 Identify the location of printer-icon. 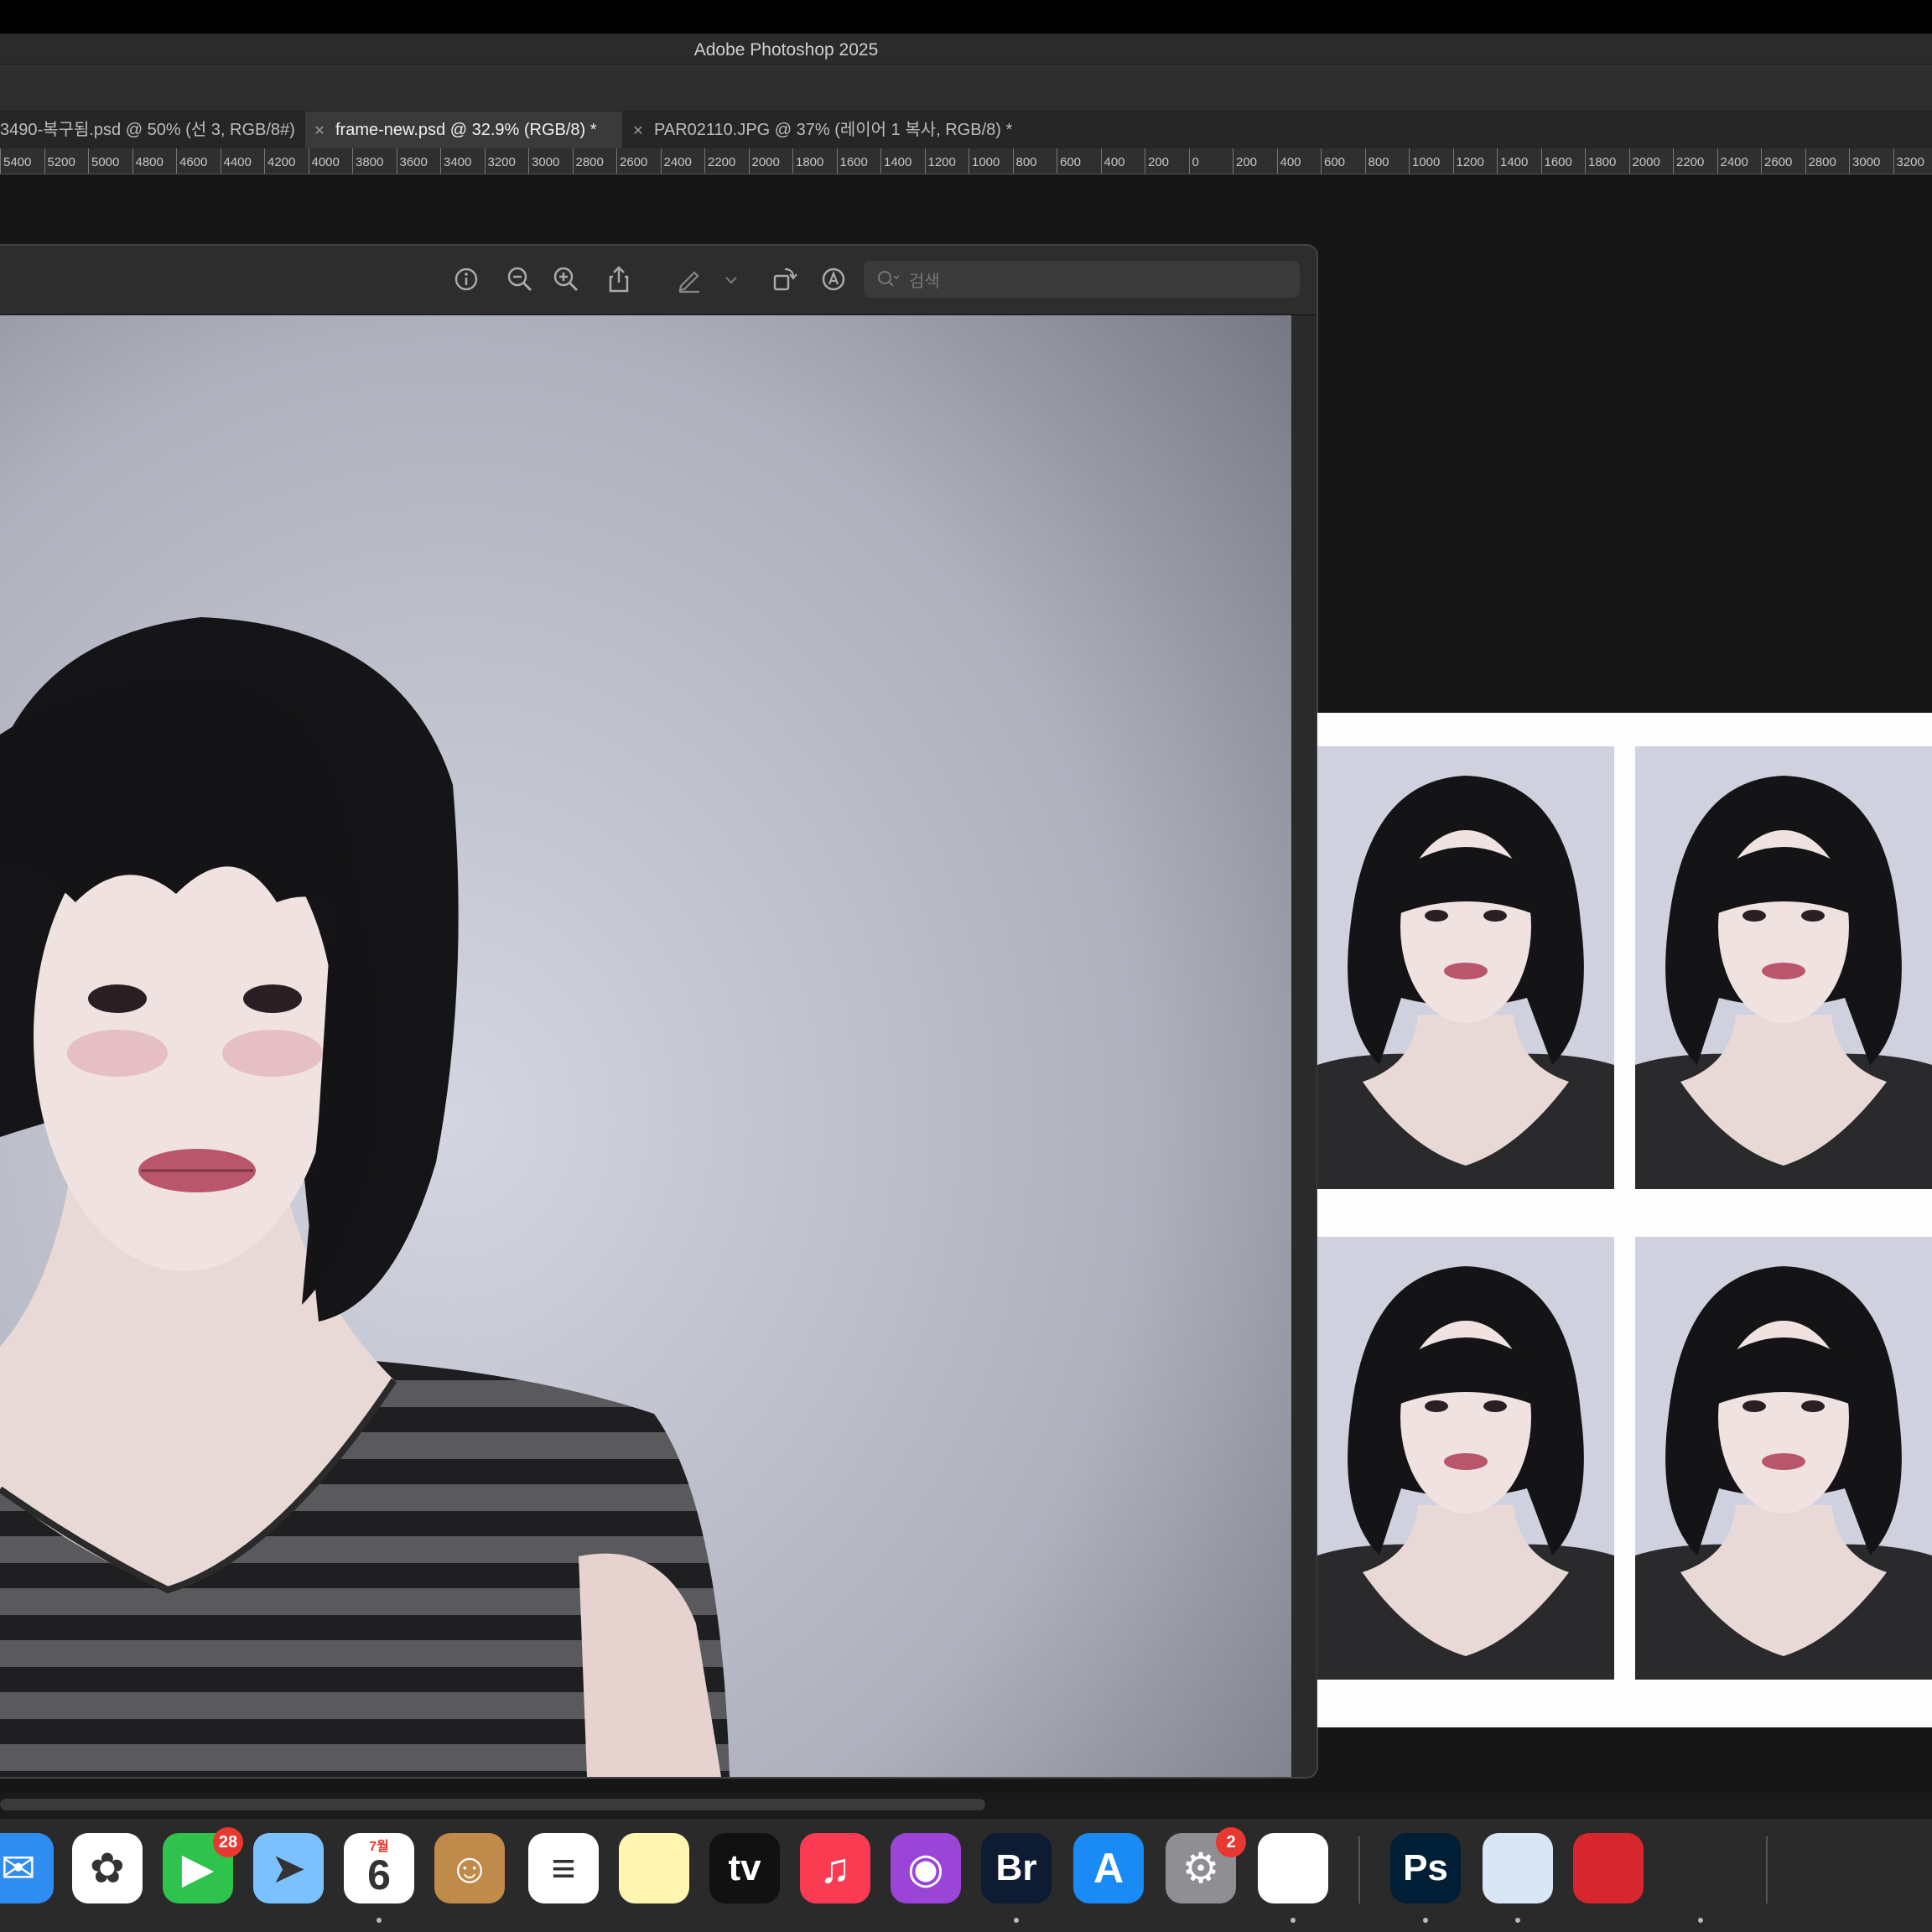
(1700, 1868).